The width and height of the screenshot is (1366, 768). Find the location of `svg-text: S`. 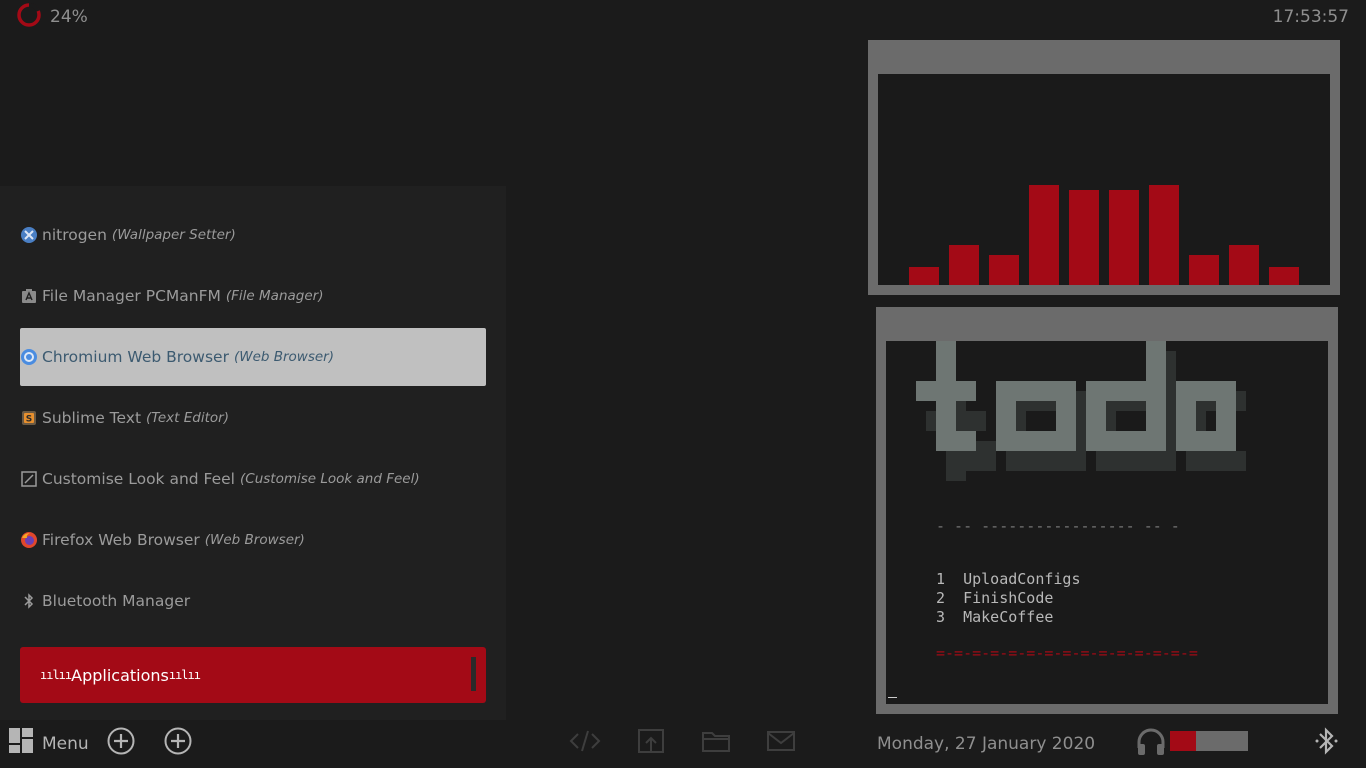

svg-text: S is located at coordinates (29, 420).